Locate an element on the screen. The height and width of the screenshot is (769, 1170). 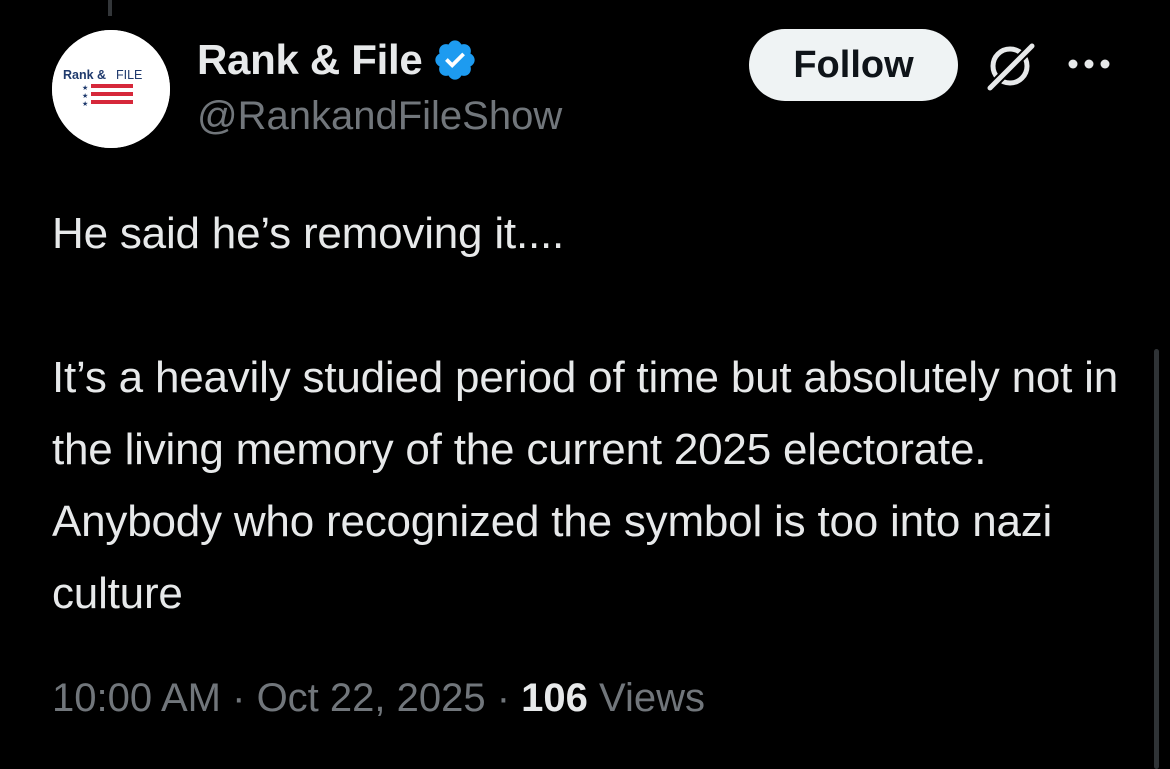
views-label: Views is located at coordinates (646, 698).